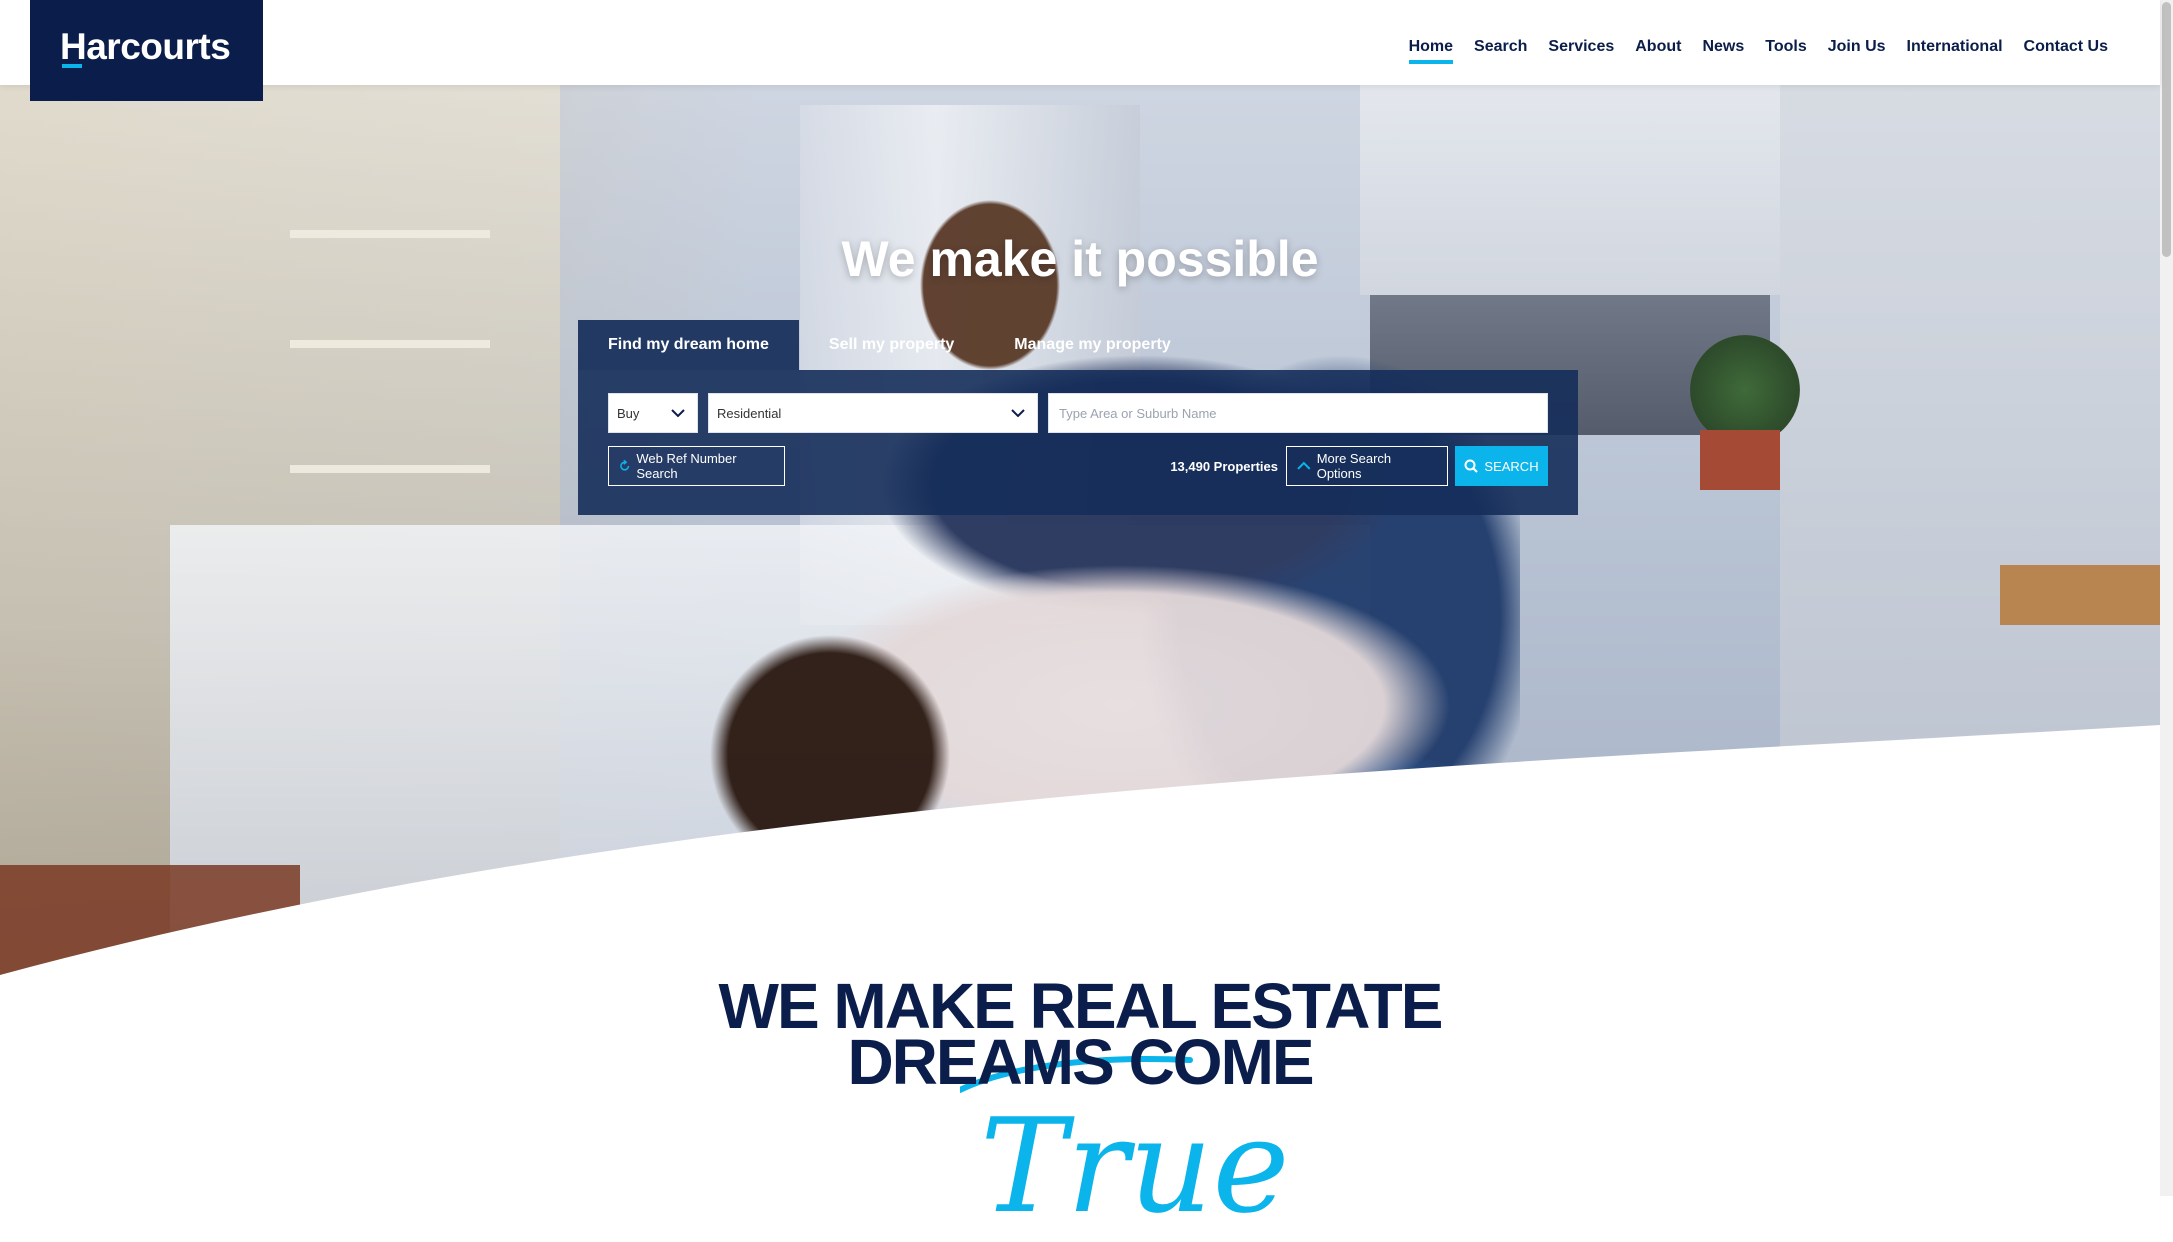 This screenshot has width=2173, height=1242. What do you see at coordinates (1785, 50) in the screenshot?
I see `nav-item-tools: Tools` at bounding box center [1785, 50].